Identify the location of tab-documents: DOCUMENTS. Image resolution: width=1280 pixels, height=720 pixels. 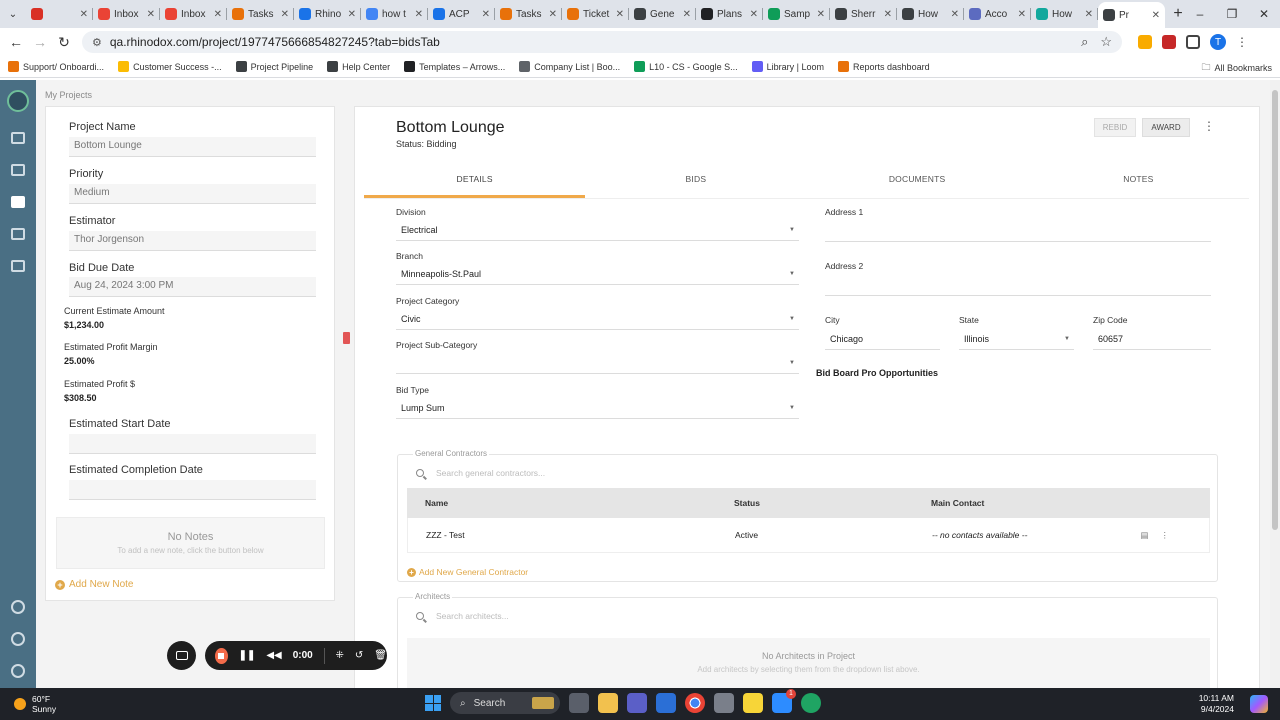
(917, 182).